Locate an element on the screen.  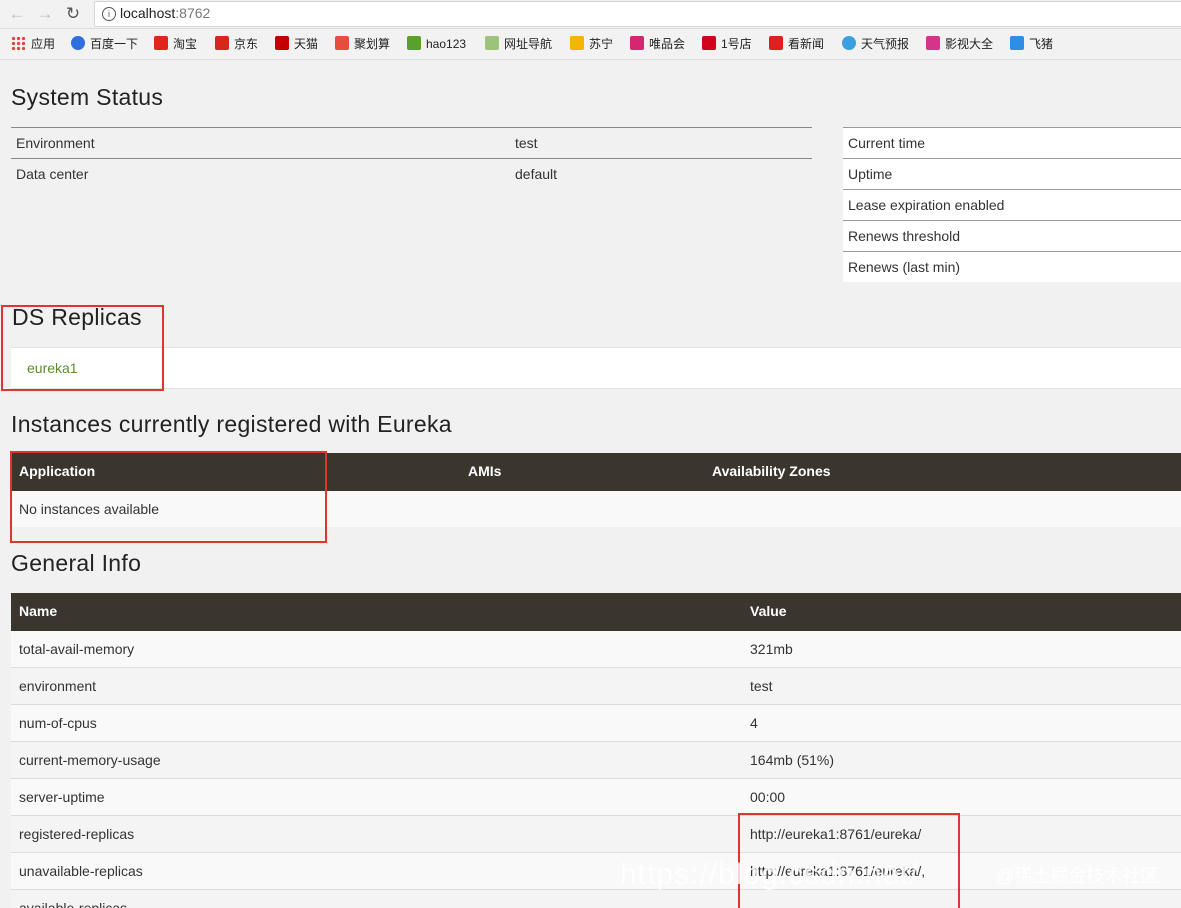
bookmark-label: 苏宁 is located at coordinates (601, 44).